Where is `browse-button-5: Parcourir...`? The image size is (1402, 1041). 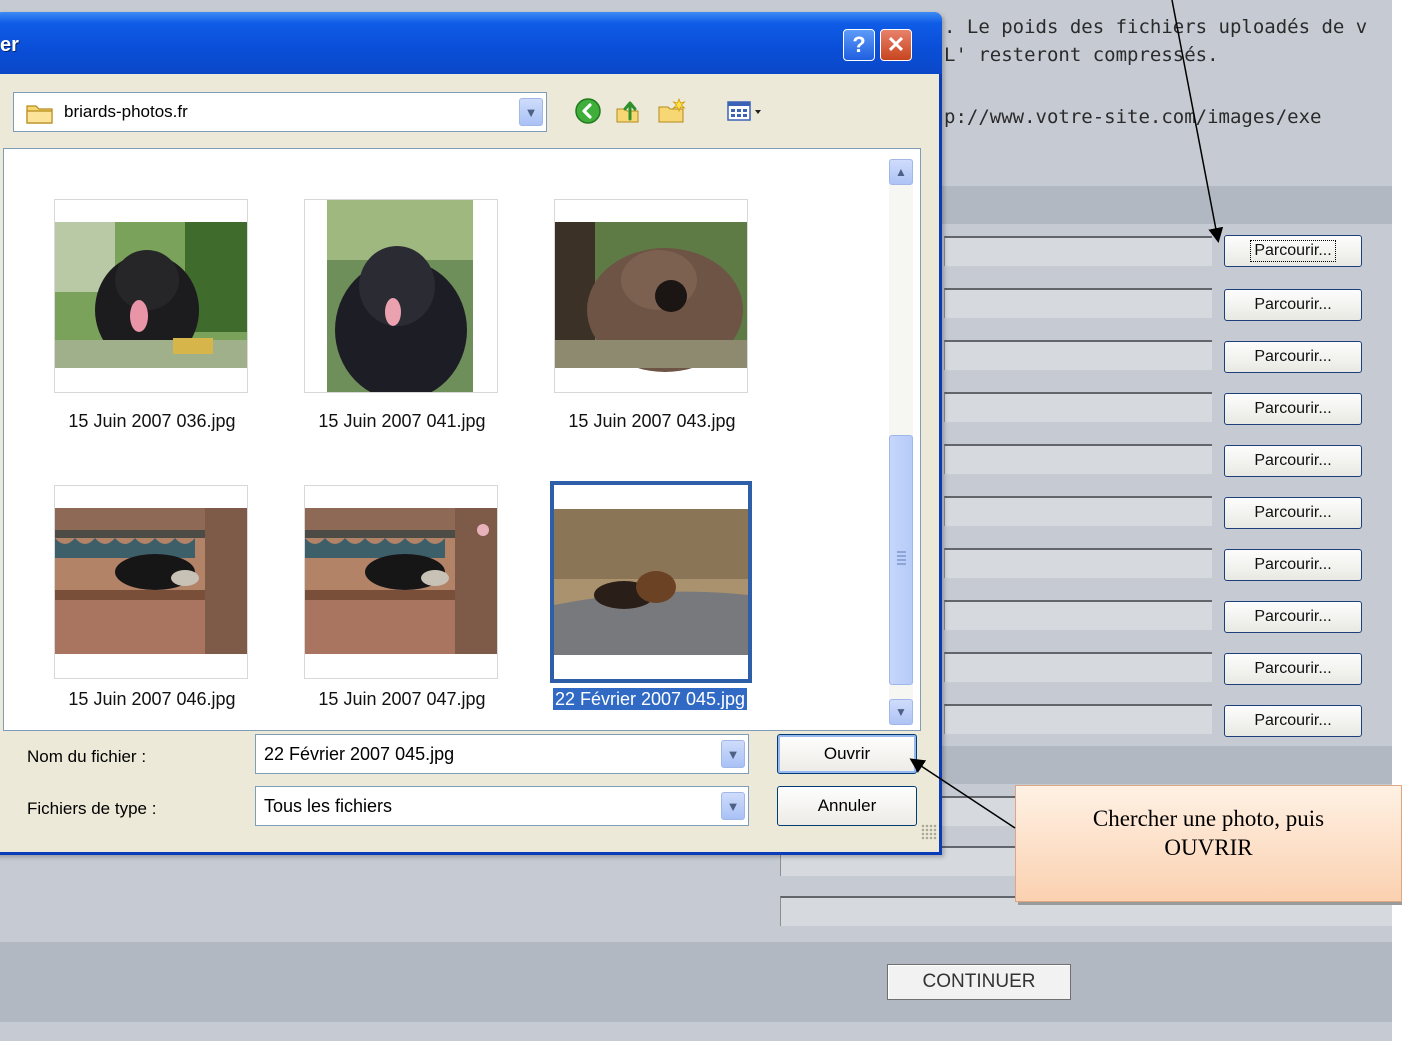 browse-button-5: Parcourir... is located at coordinates (1293, 461).